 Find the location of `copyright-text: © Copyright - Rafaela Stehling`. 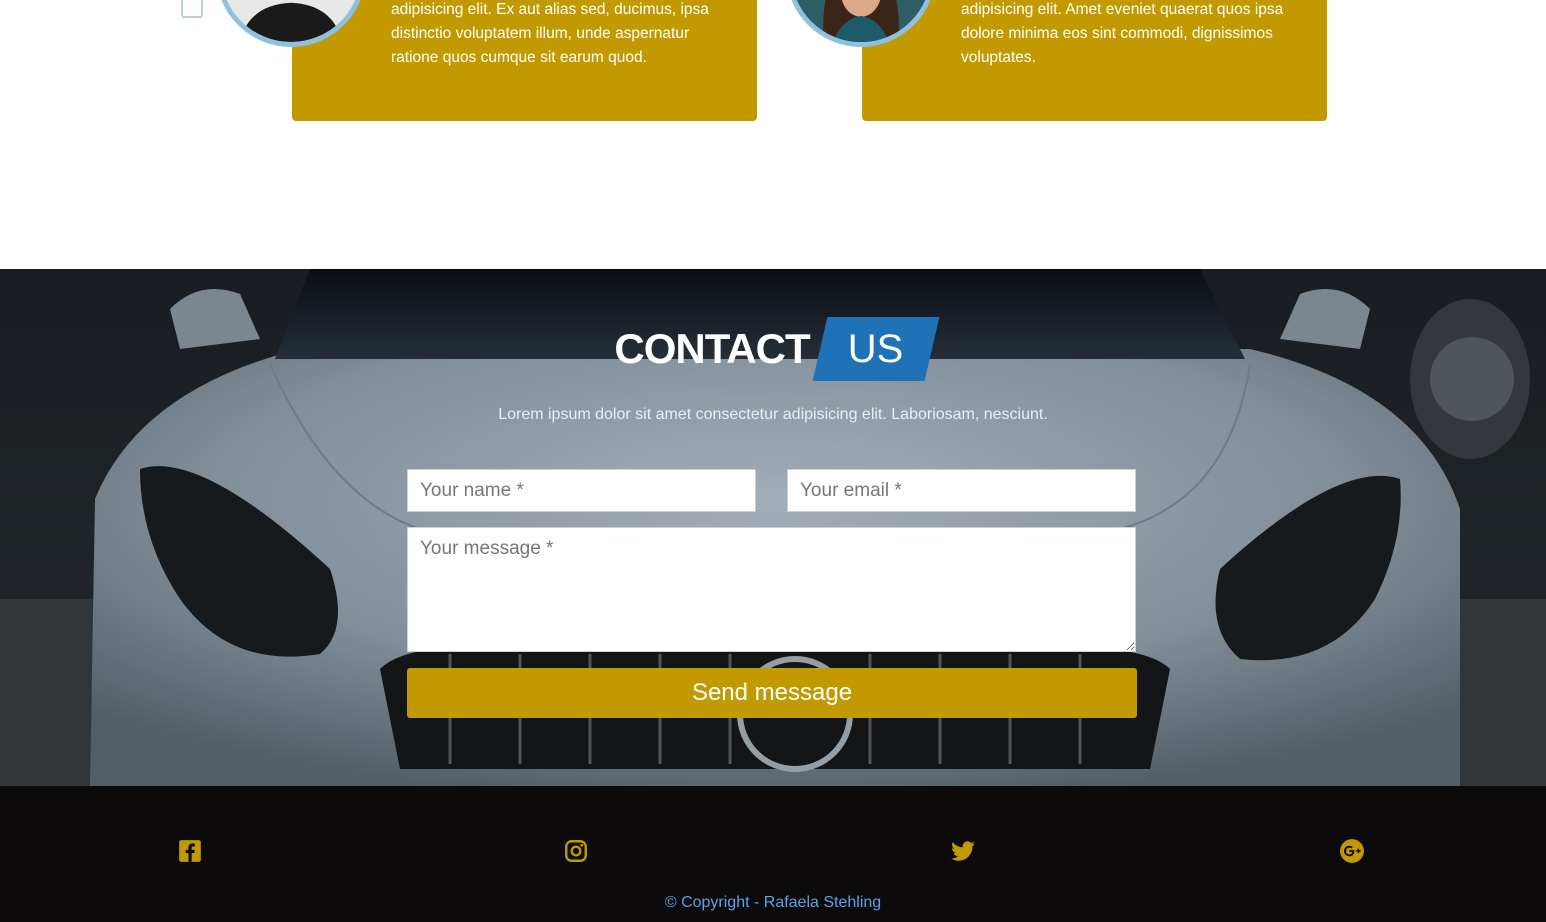

copyright-text: © Copyright - Rafaela Stehling is located at coordinates (773, 902).